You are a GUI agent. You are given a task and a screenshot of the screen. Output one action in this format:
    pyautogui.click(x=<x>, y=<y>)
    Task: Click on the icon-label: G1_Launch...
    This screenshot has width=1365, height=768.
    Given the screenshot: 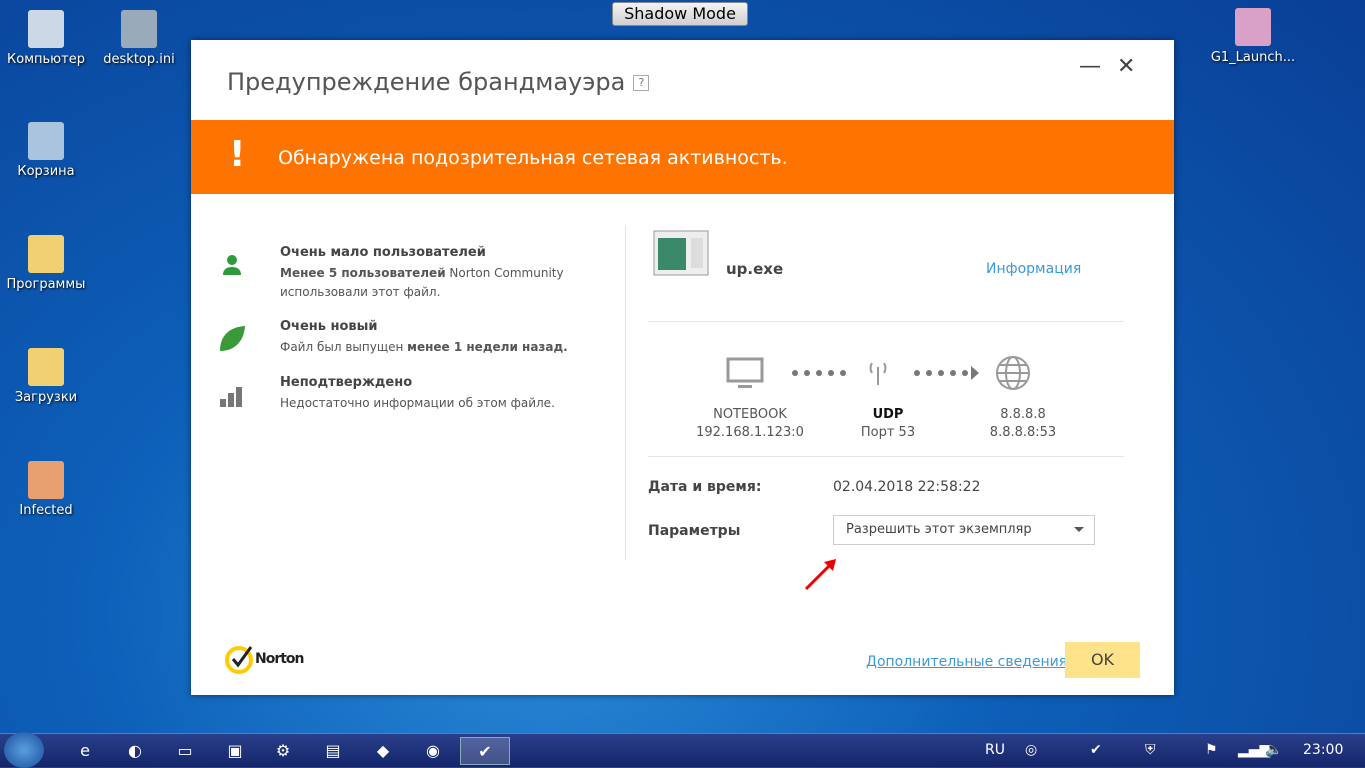 What is the action you would take?
    pyautogui.click(x=1253, y=57)
    